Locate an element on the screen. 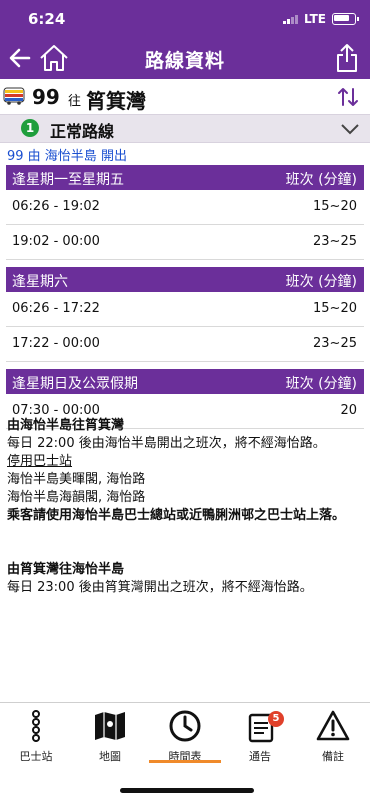  departure-note: 99 由 海怡半島 開出 is located at coordinates (67, 156).